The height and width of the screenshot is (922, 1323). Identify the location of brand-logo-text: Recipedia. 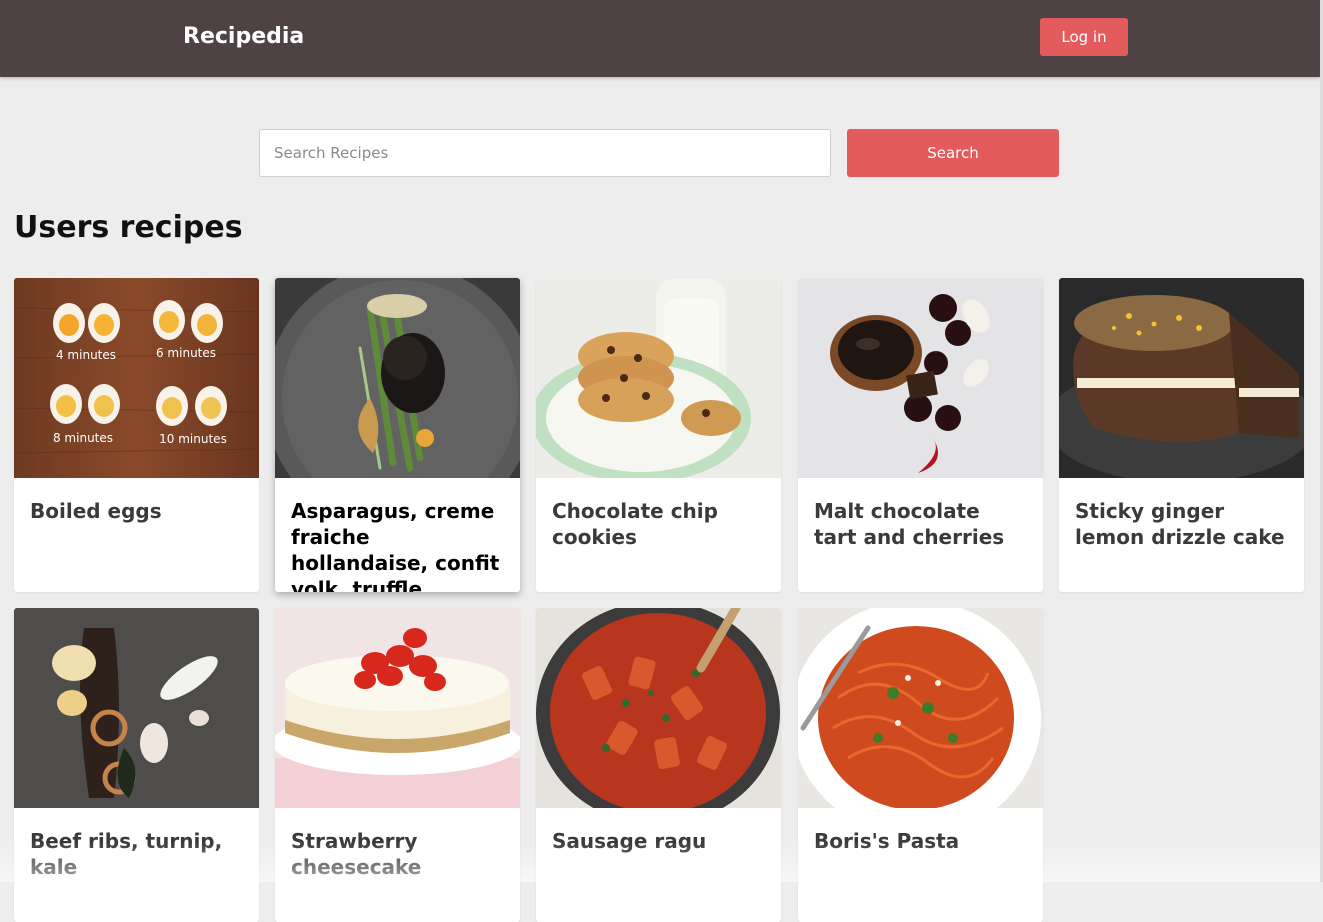
(243, 37).